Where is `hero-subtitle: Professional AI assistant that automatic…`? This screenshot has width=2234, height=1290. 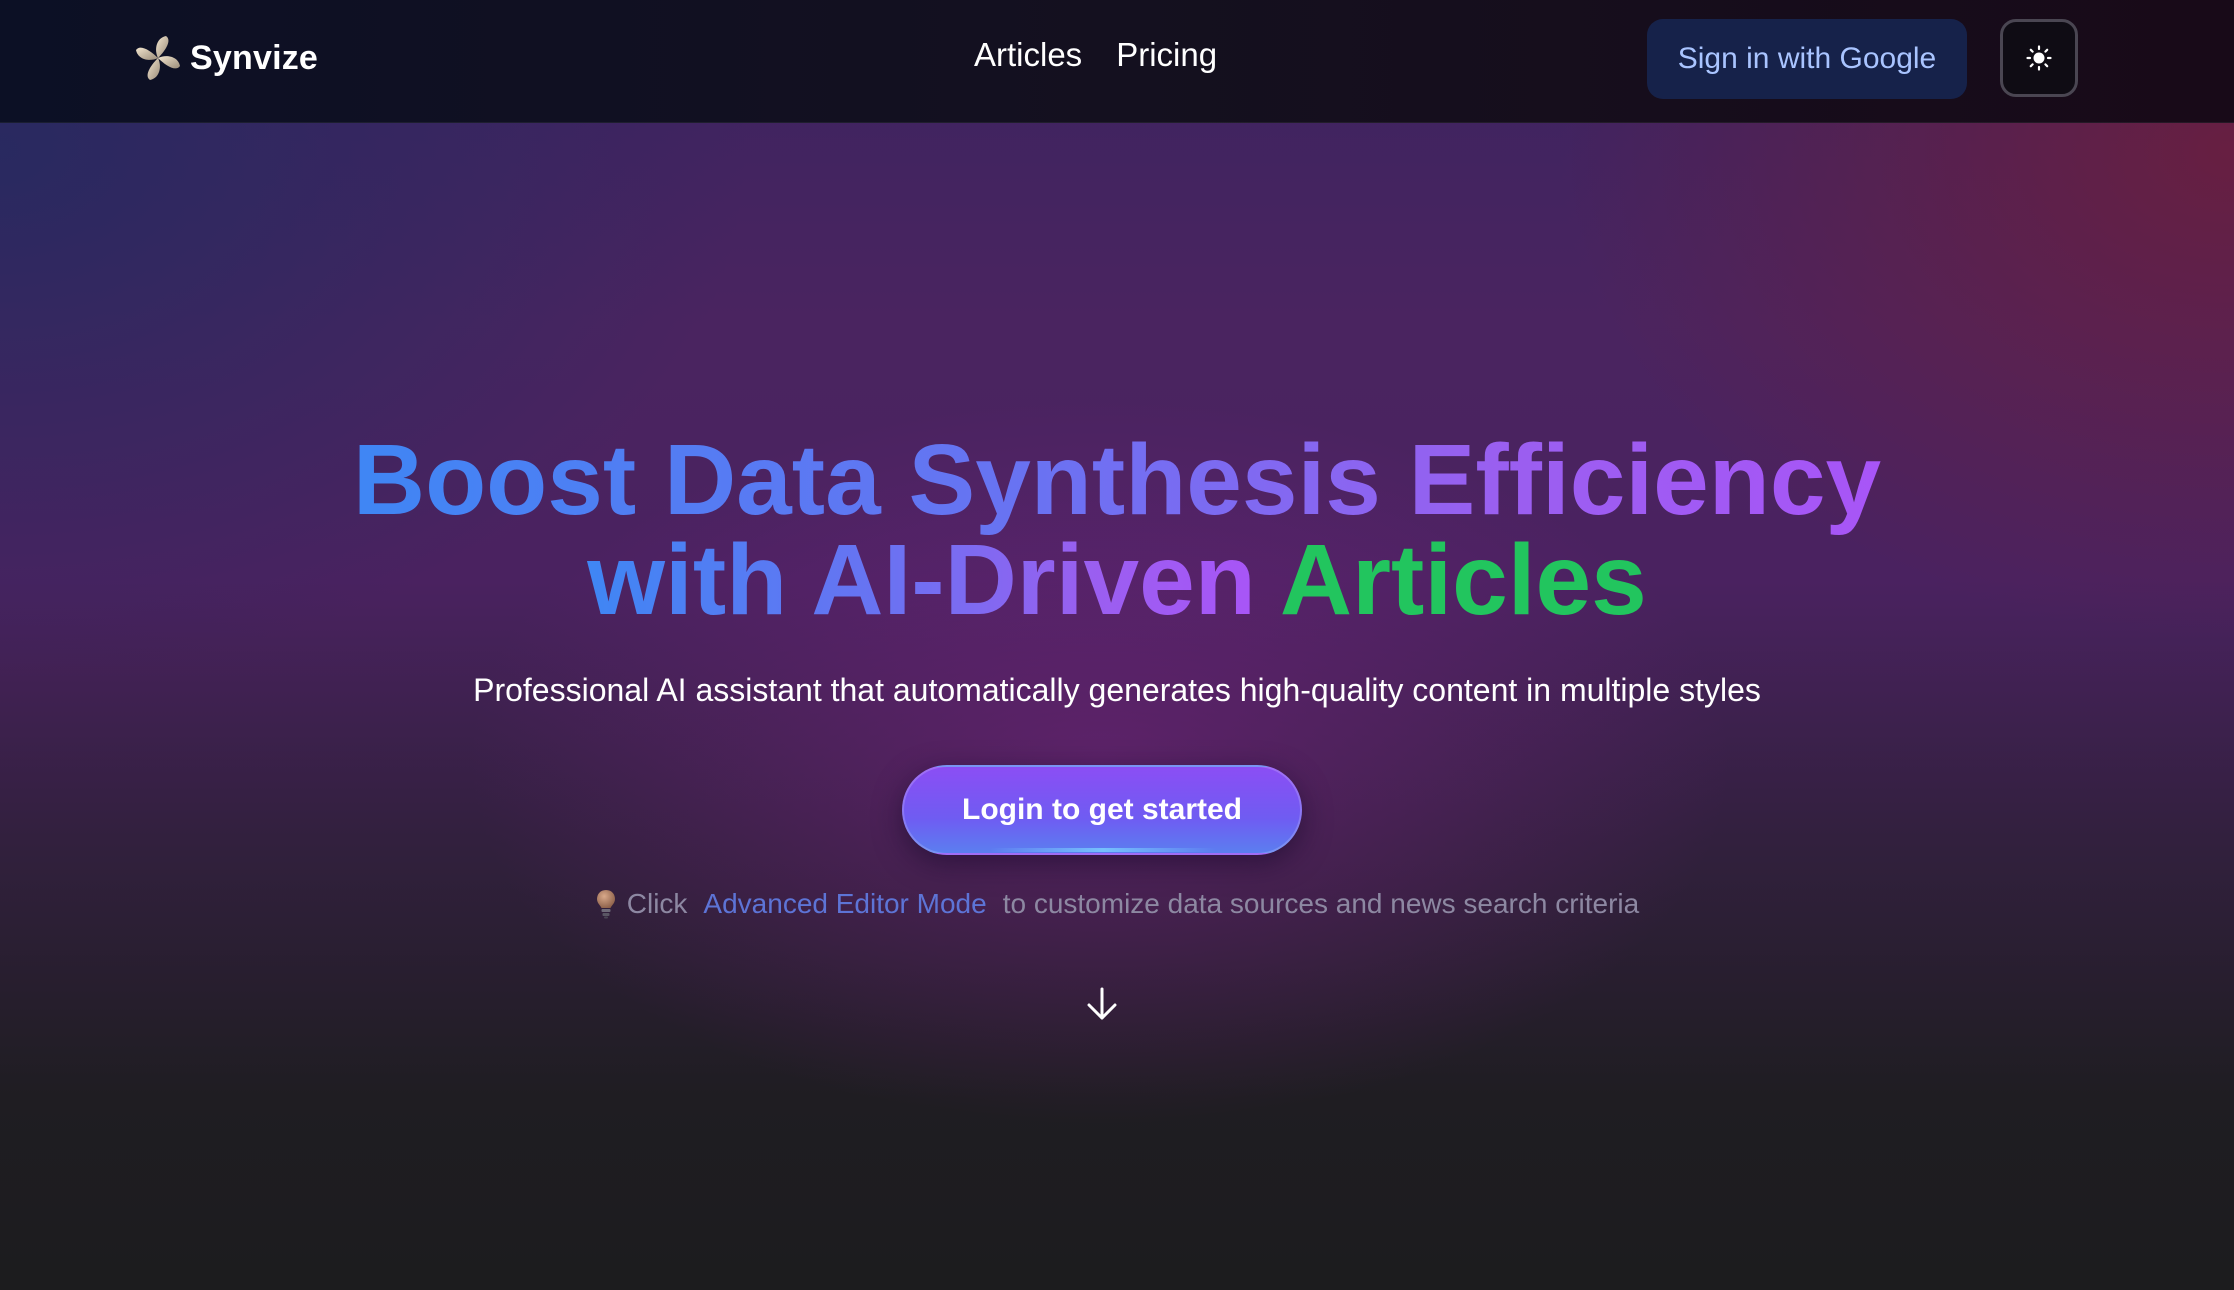 hero-subtitle: Professional AI assistant that automatic… is located at coordinates (1117, 690).